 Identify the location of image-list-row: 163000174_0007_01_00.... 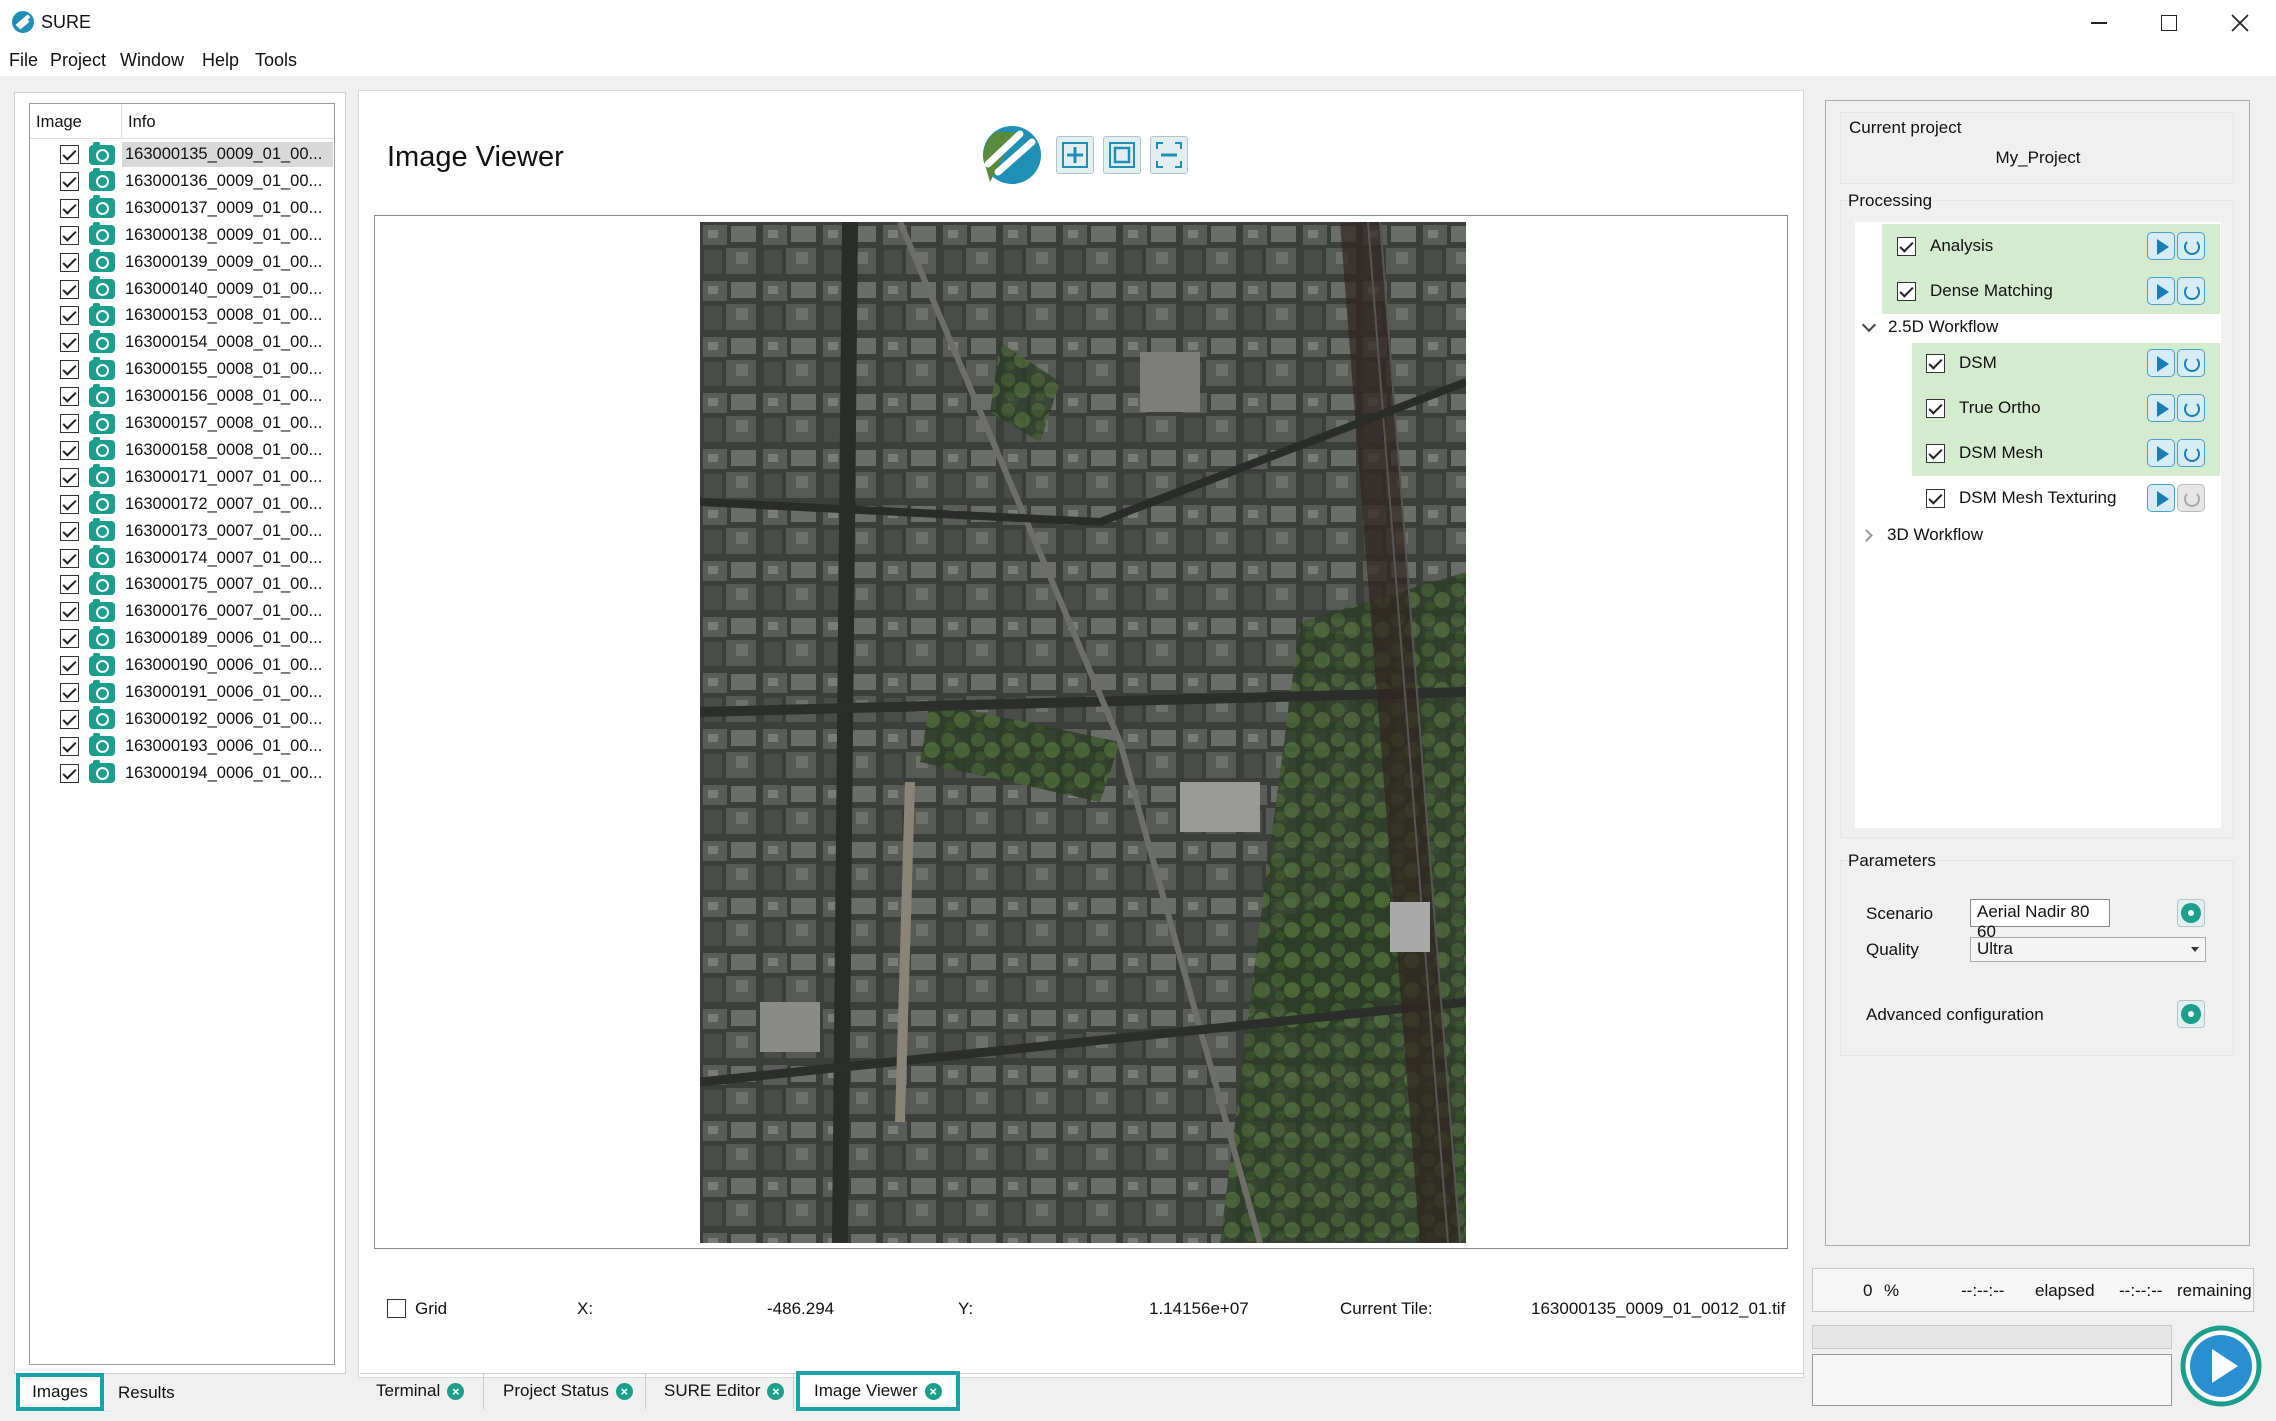
(197, 558).